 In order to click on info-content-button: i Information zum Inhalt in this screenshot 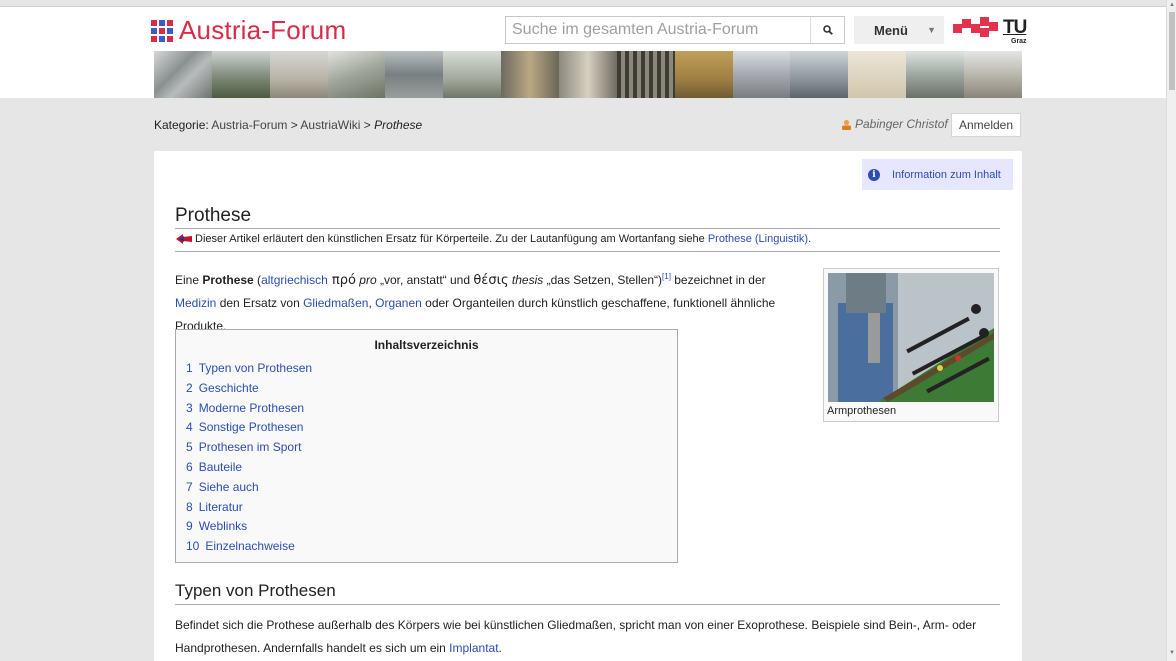, I will do `click(937, 174)`.